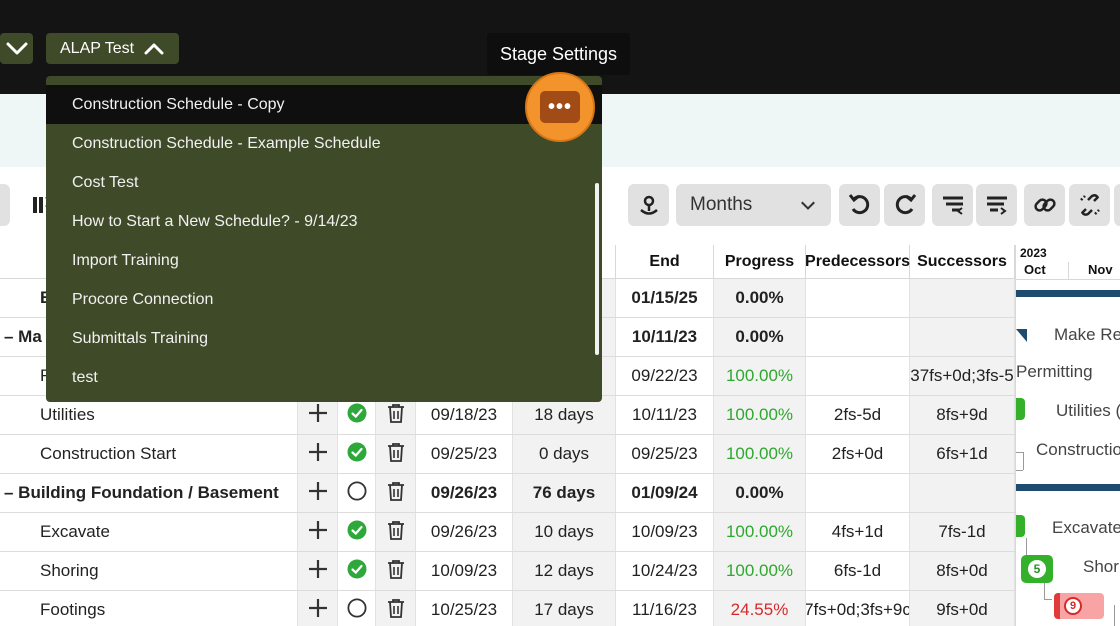 The height and width of the screenshot is (626, 1120). I want to click on end-date-cell: 01/15/25, so click(665, 298).